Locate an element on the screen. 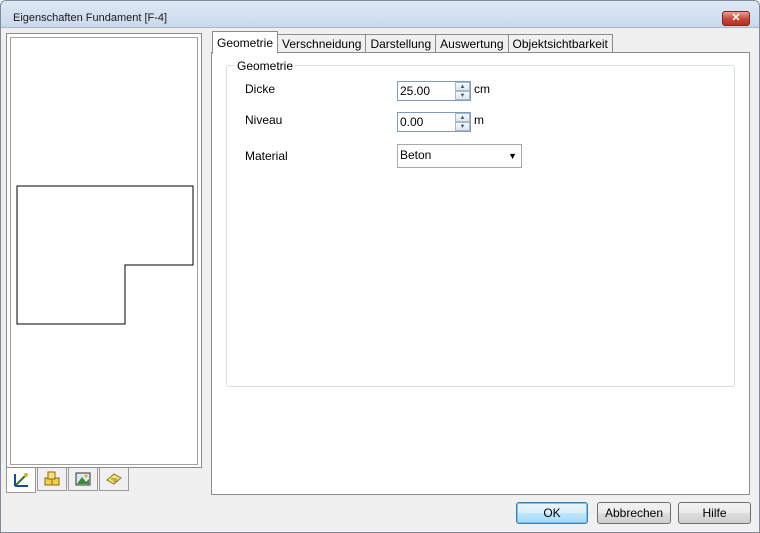  geometry-view-icon is located at coordinates (21, 480).